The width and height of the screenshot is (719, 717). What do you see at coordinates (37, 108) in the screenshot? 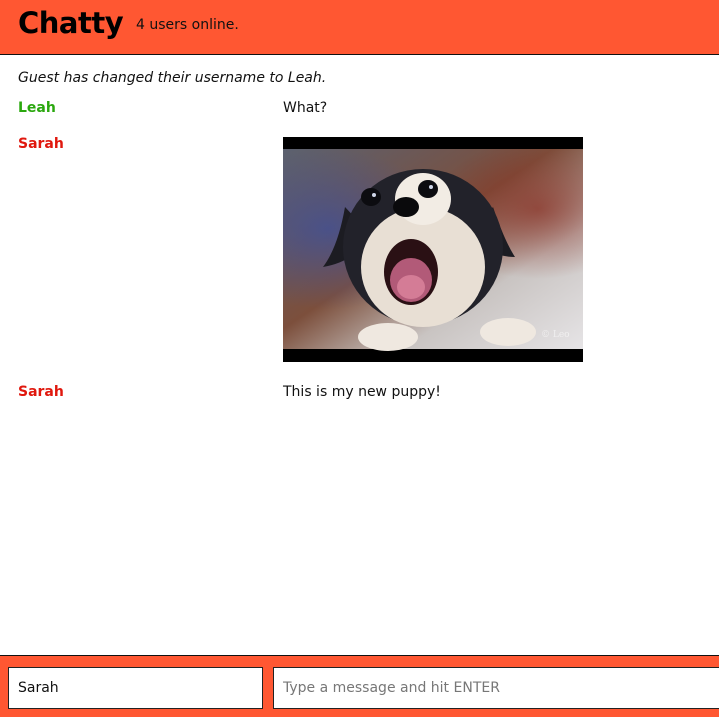
I see `message-username: Leah` at bounding box center [37, 108].